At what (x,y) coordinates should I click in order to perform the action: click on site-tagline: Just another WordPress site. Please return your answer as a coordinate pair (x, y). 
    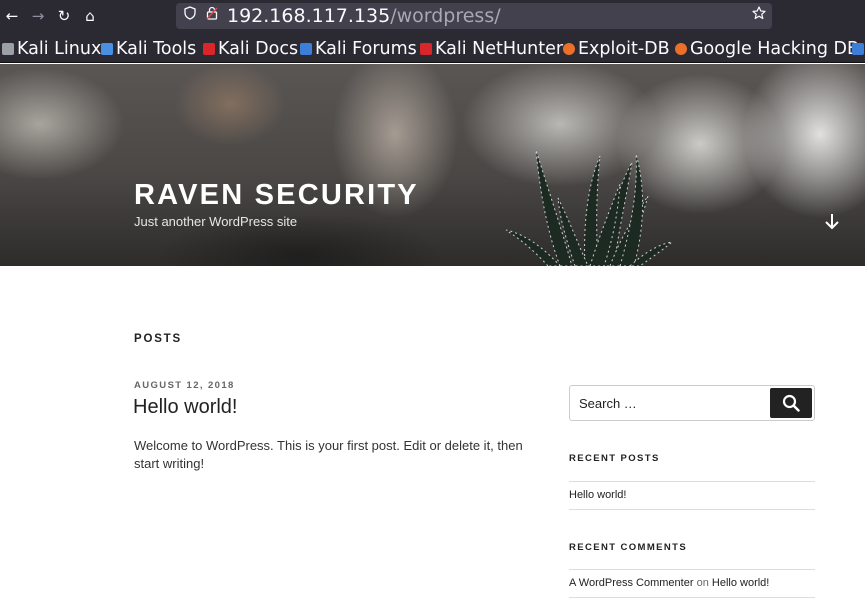
    Looking at the image, I should click on (216, 221).